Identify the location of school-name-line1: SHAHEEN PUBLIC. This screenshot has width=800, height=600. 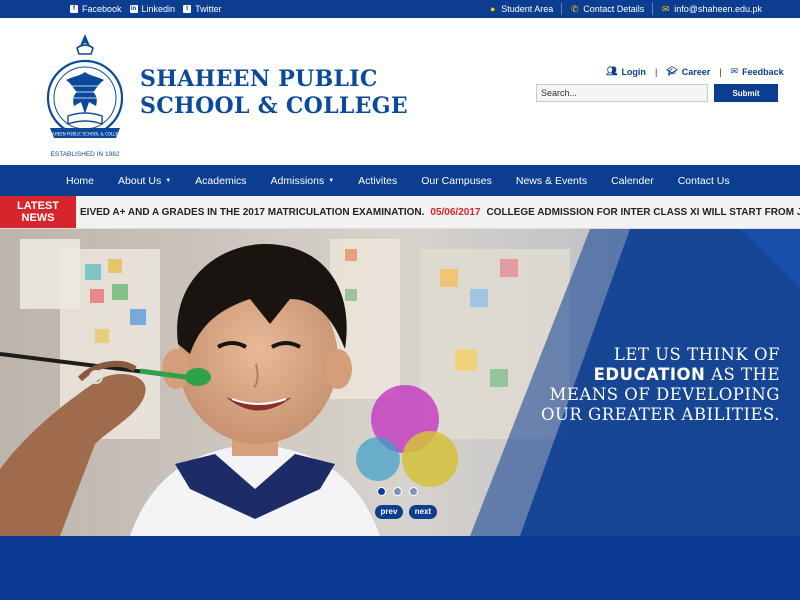
(259, 79).